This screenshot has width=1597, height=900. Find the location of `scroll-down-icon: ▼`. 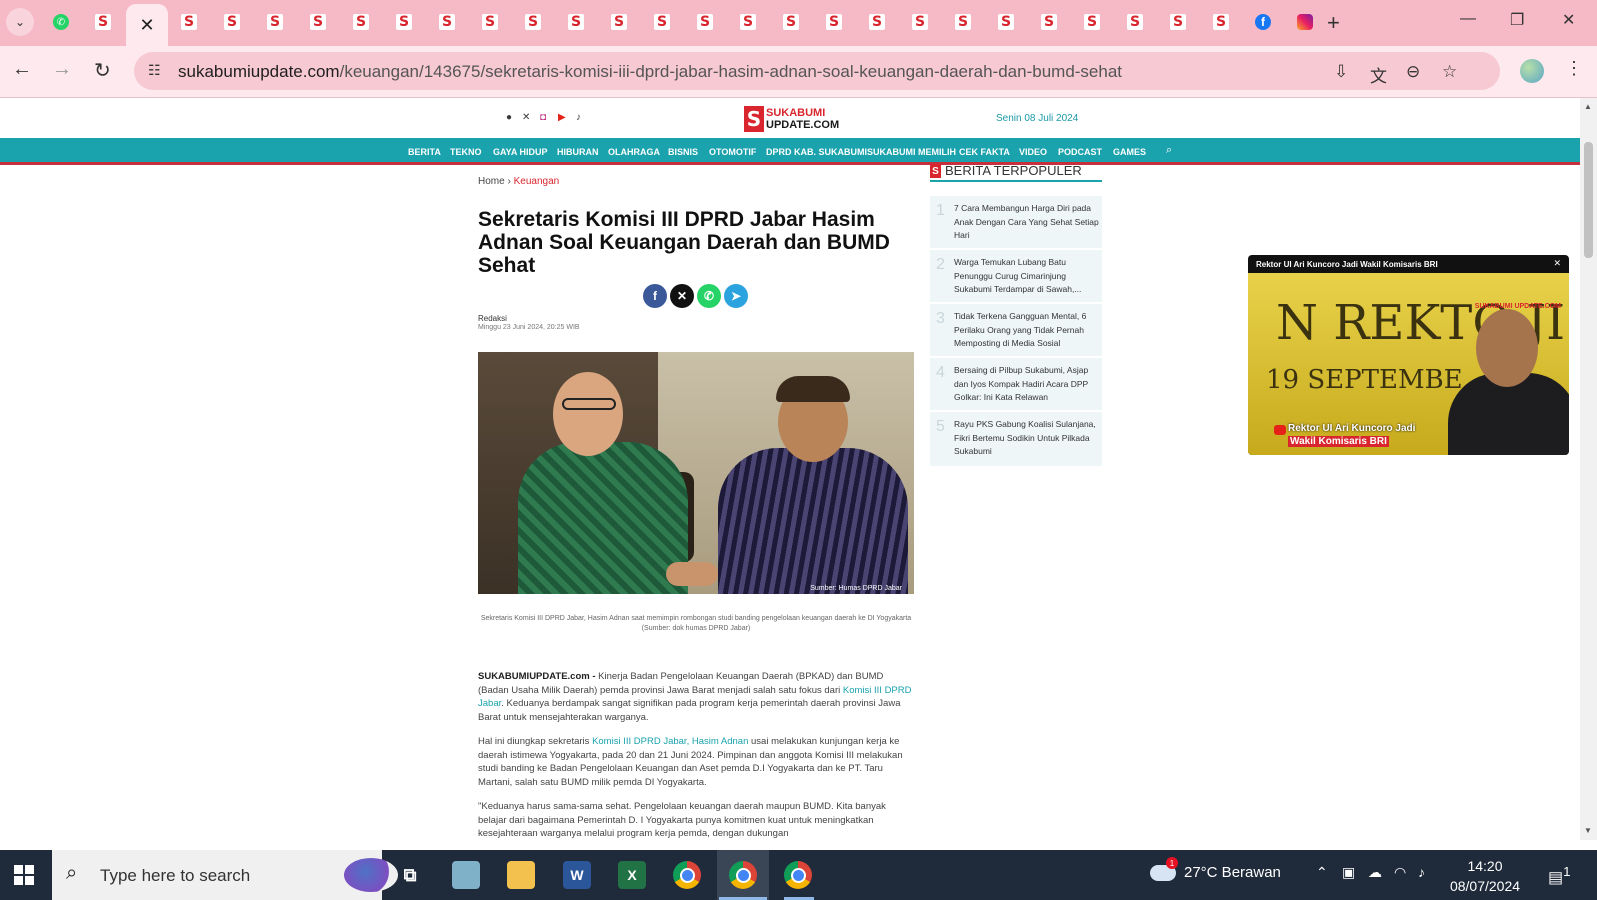

scroll-down-icon: ▼ is located at coordinates (1588, 830).